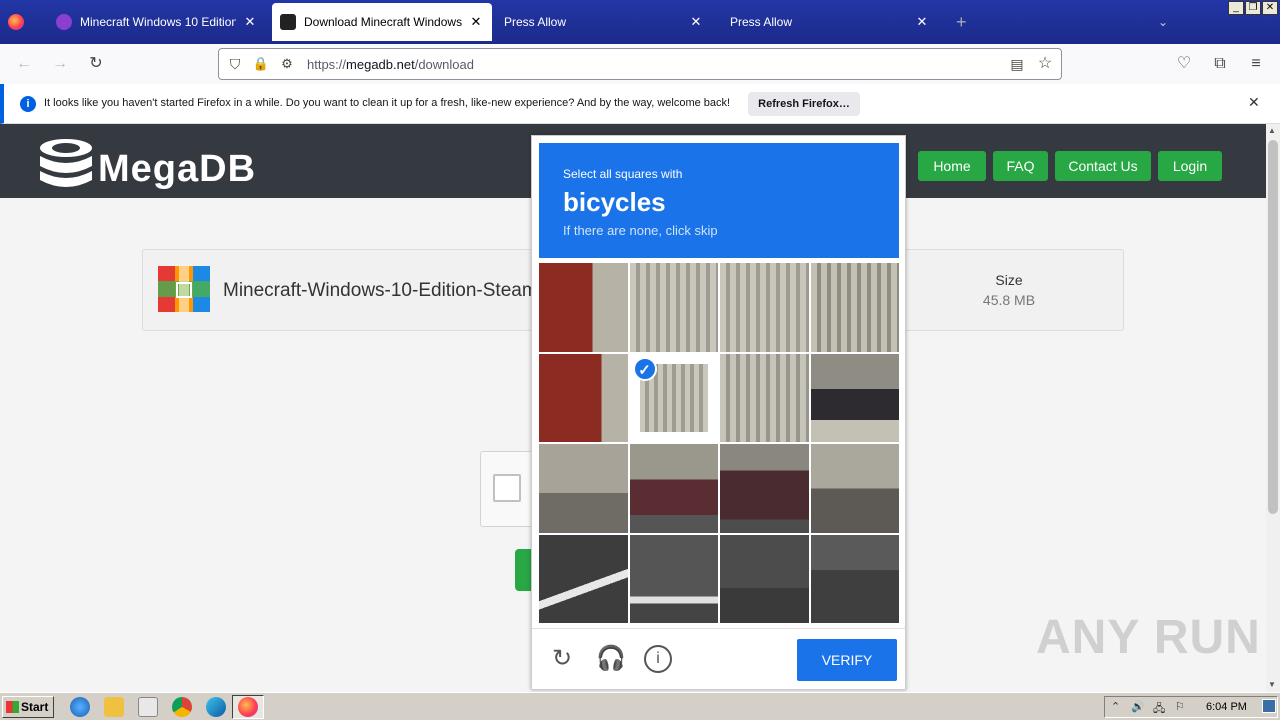 Image resolution: width=1280 pixels, height=720 pixels. What do you see at coordinates (177, 169) in the screenshot?
I see `site-logo-text: MegaDB` at bounding box center [177, 169].